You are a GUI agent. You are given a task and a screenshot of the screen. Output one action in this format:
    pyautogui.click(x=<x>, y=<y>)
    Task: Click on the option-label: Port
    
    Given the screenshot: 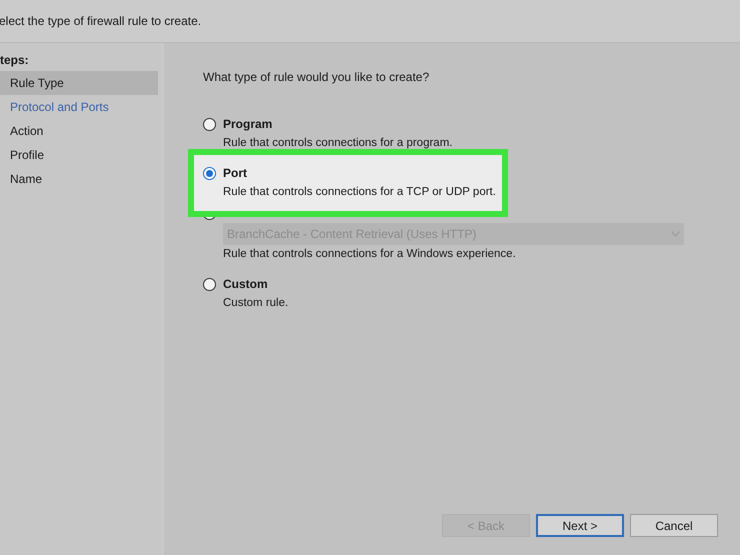 What is the action you would take?
    pyautogui.click(x=235, y=173)
    